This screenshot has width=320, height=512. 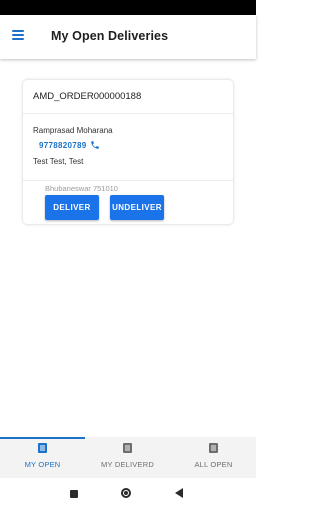 What do you see at coordinates (127, 464) in the screenshot?
I see `tab-label: MY DELIVERD` at bounding box center [127, 464].